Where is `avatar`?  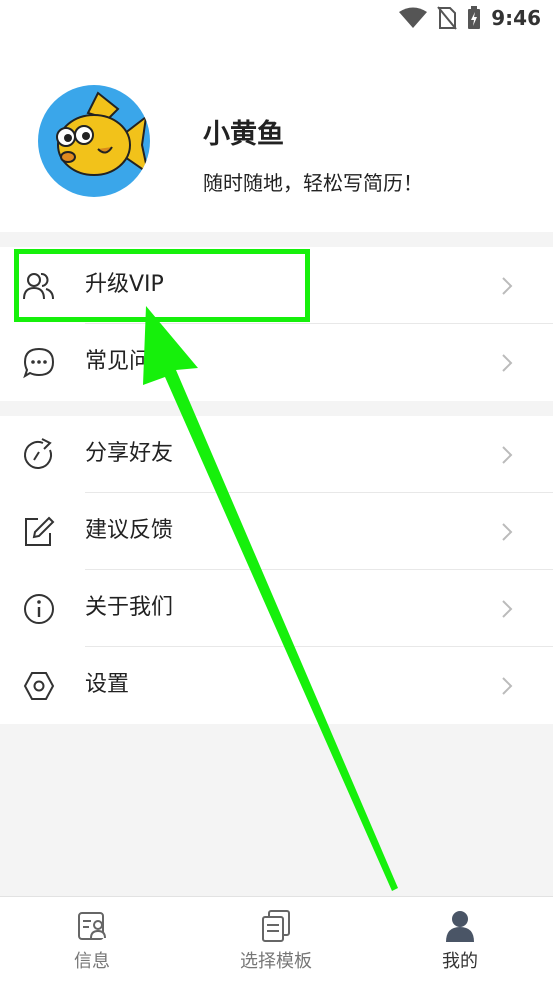 avatar is located at coordinates (94, 141).